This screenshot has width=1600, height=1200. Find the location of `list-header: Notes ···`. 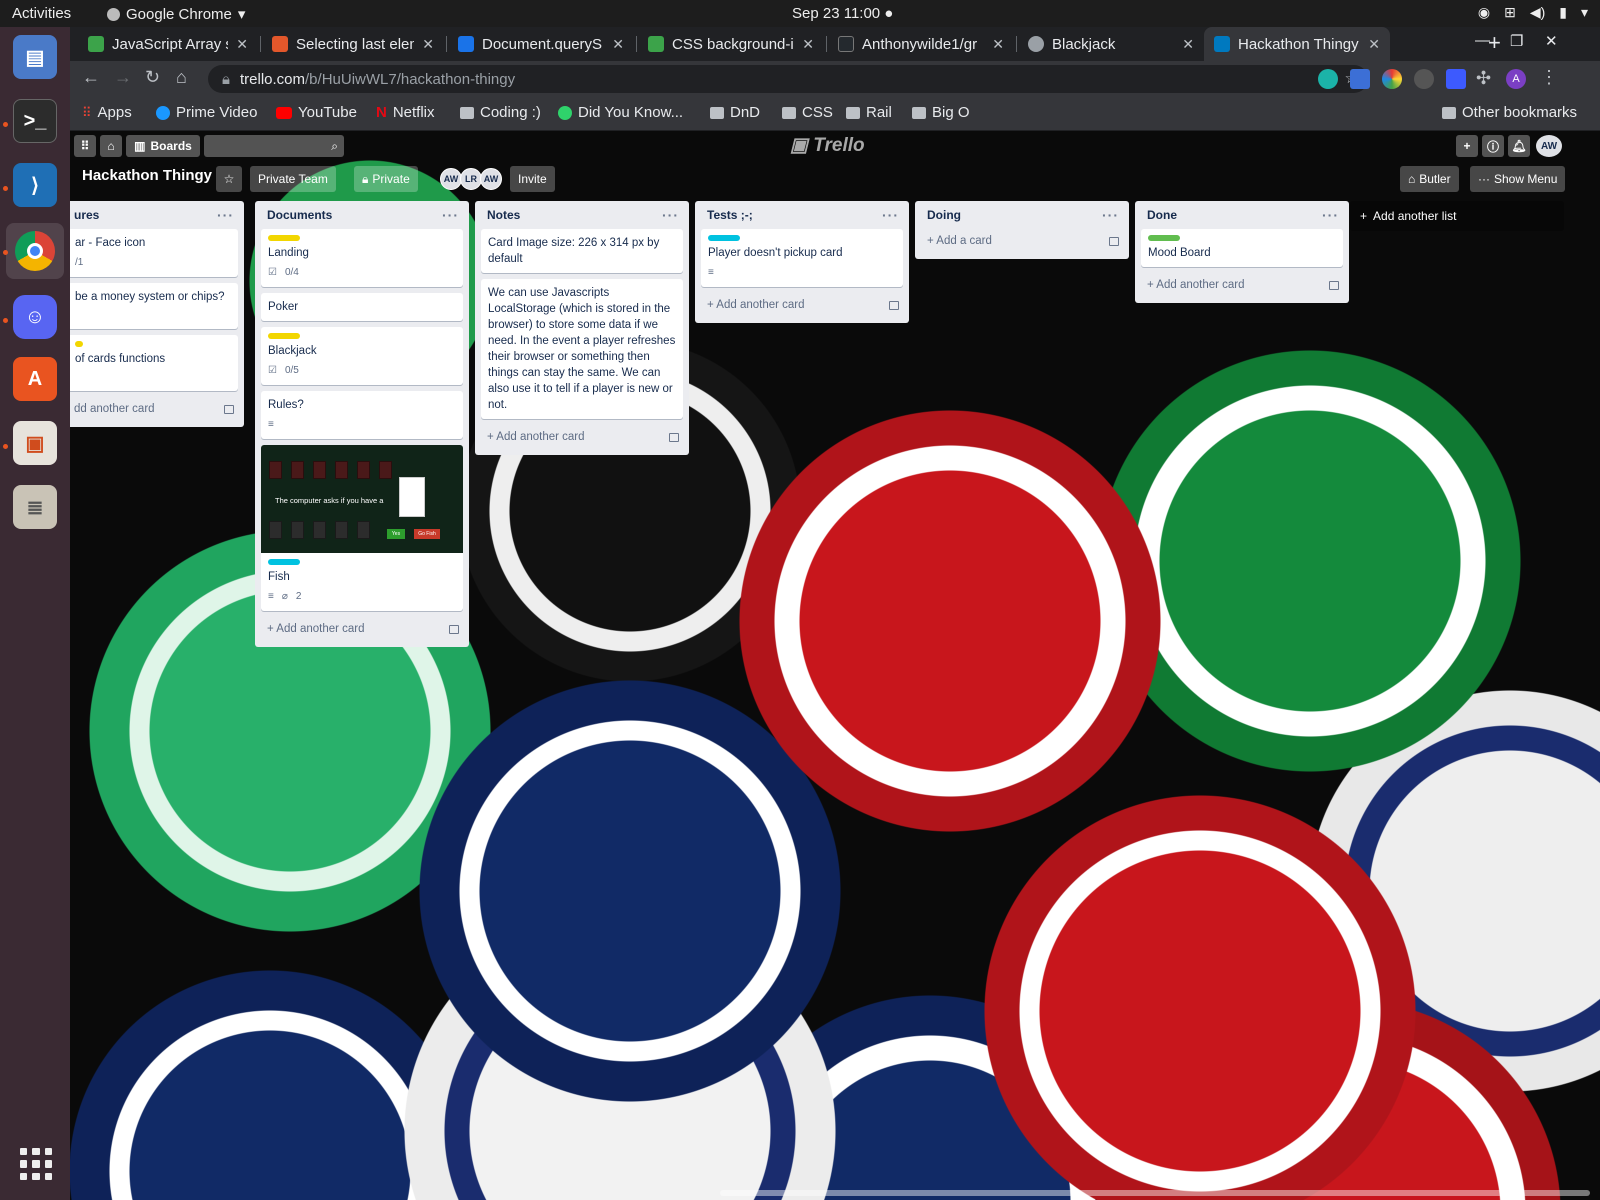

list-header: Notes ··· is located at coordinates (582, 215).